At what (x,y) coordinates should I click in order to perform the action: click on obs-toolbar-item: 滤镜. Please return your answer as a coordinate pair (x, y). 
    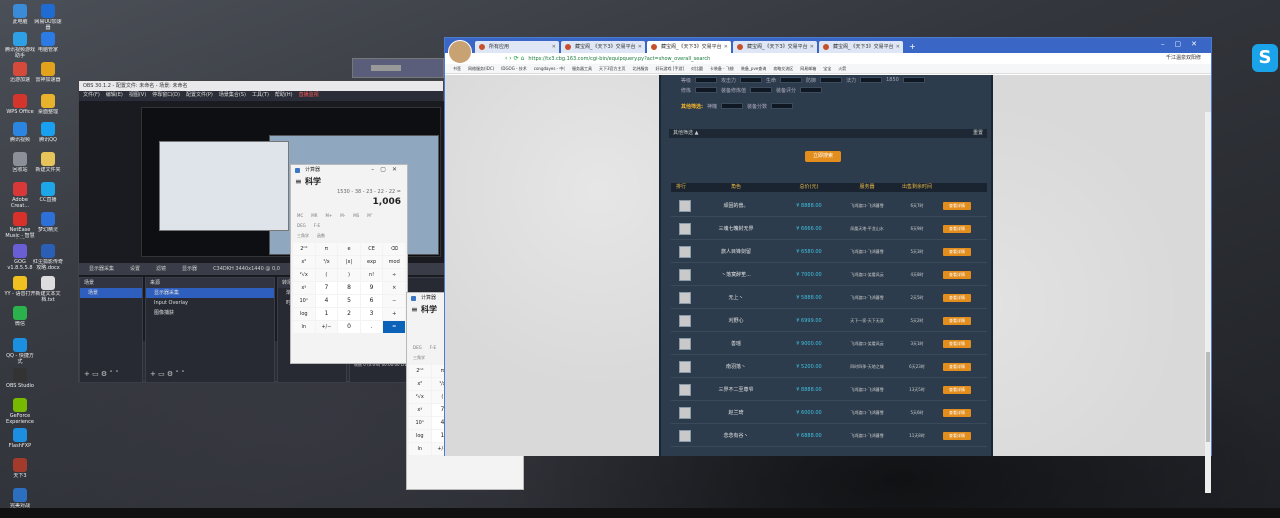
    Looking at the image, I should click on (161, 269).